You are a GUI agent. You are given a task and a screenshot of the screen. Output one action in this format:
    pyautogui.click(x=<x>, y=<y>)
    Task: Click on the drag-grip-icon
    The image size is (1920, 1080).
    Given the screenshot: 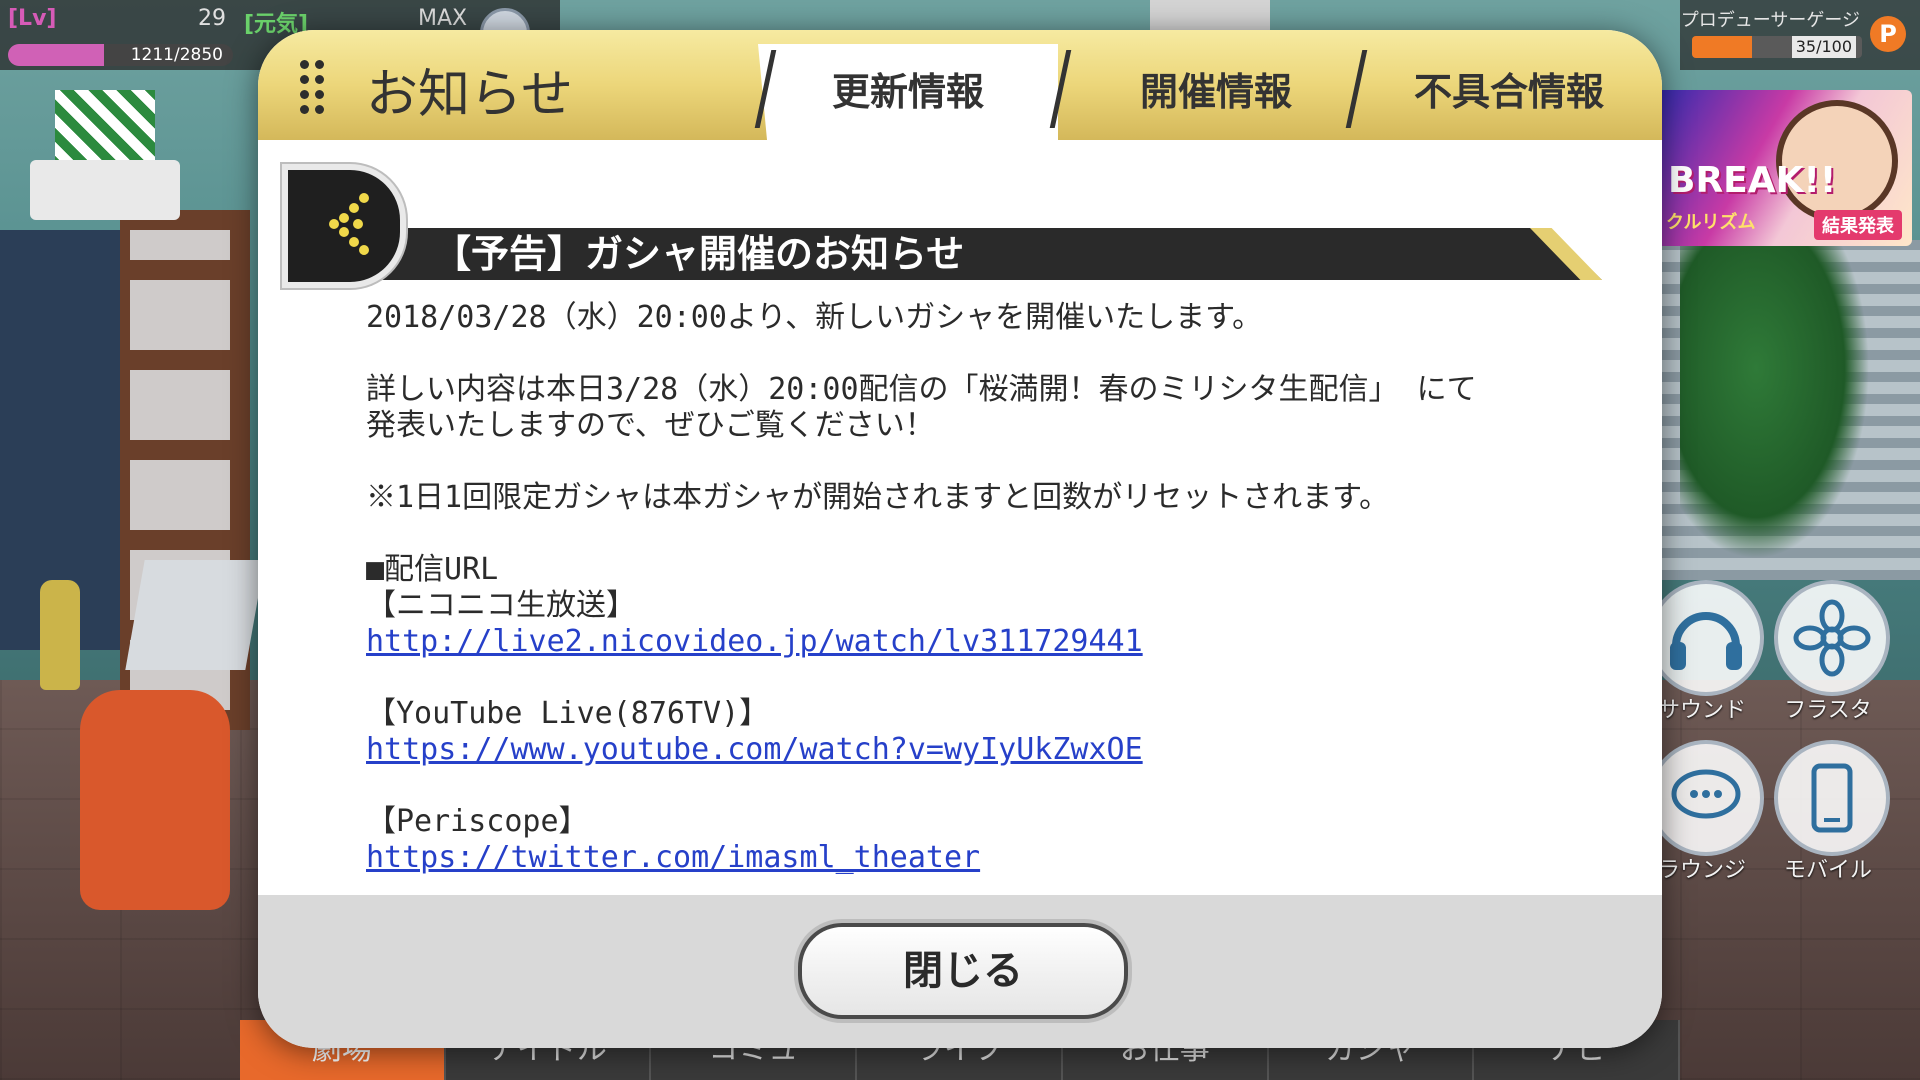 What is the action you would take?
    pyautogui.click(x=312, y=88)
    